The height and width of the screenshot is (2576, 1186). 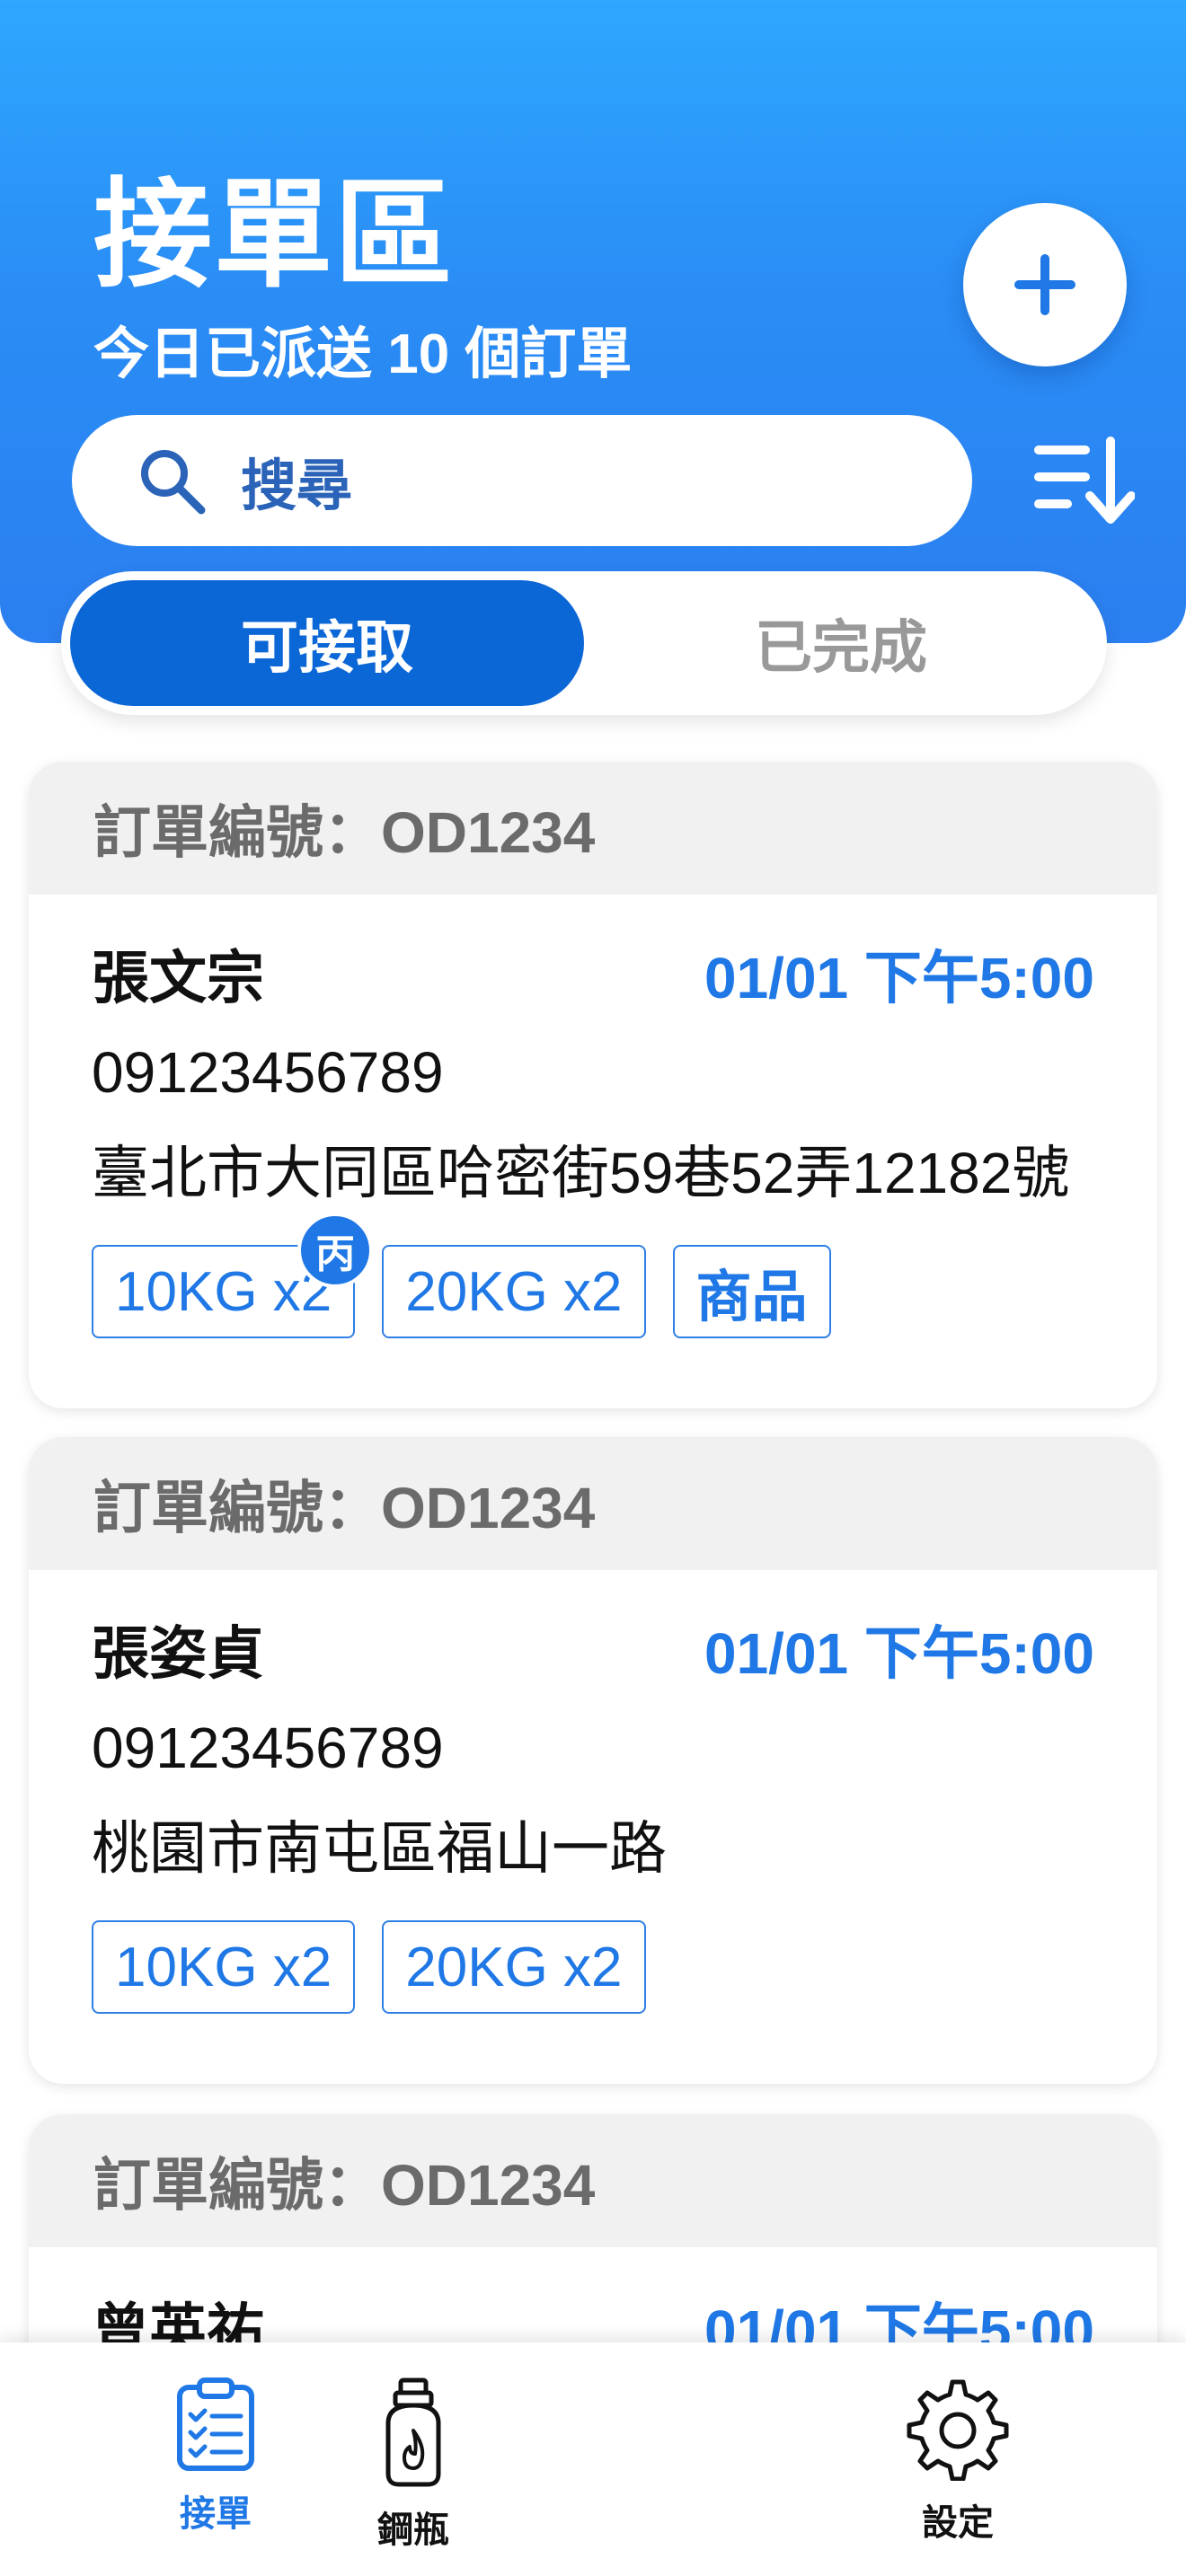 I want to click on tab-completed: 已完成, so click(x=841, y=643).